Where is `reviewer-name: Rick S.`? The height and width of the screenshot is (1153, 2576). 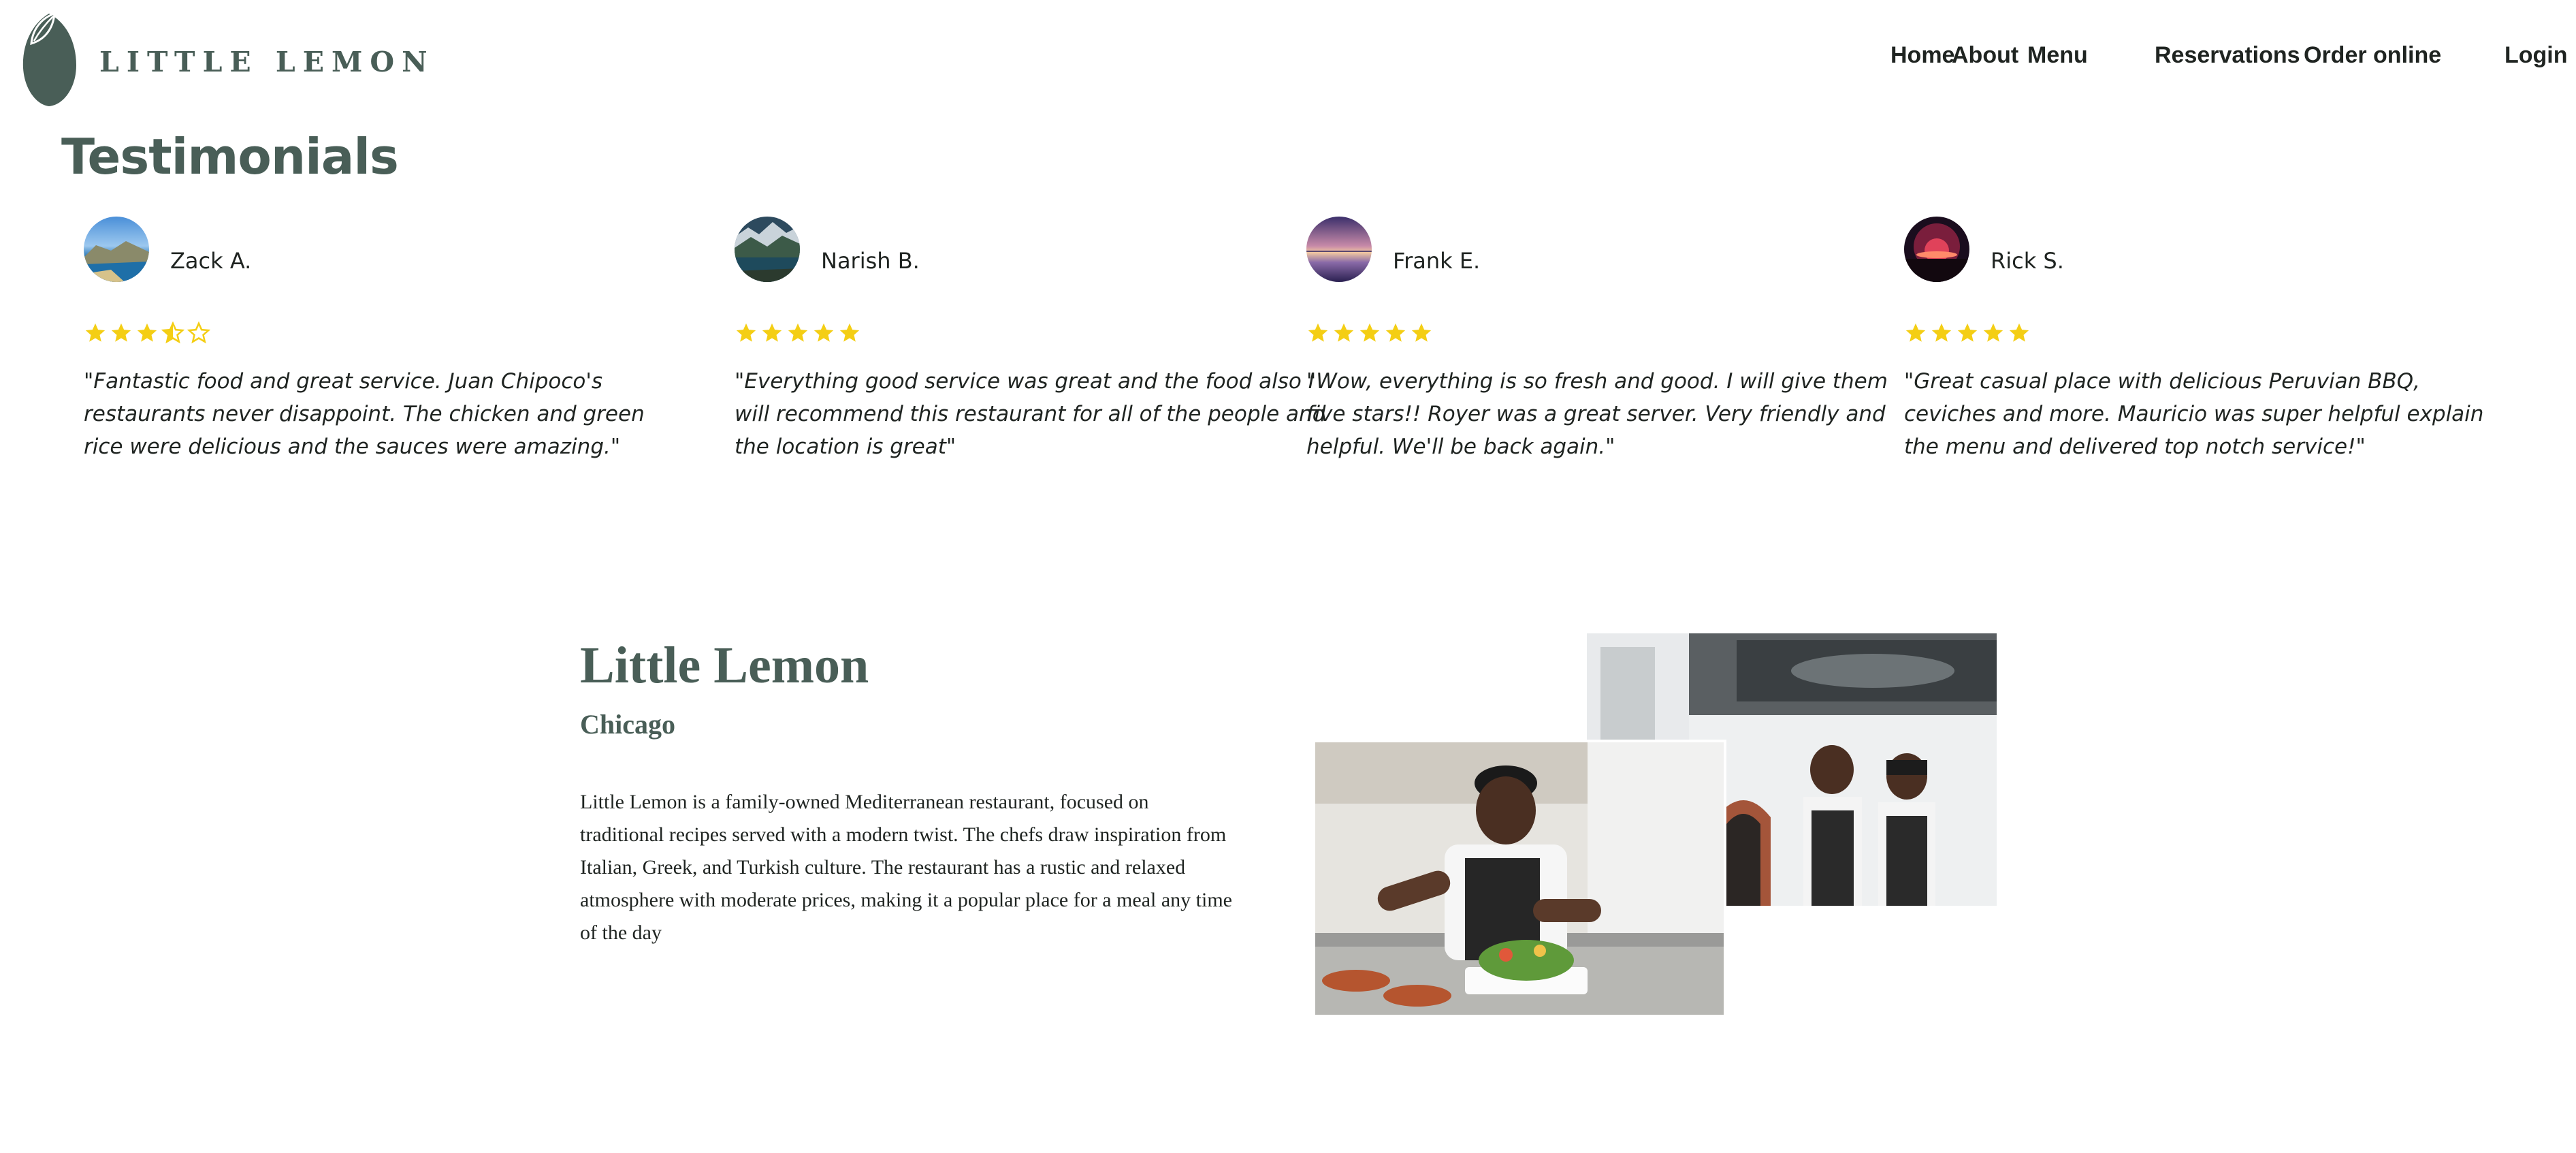
reviewer-name: Rick S. is located at coordinates (2028, 261).